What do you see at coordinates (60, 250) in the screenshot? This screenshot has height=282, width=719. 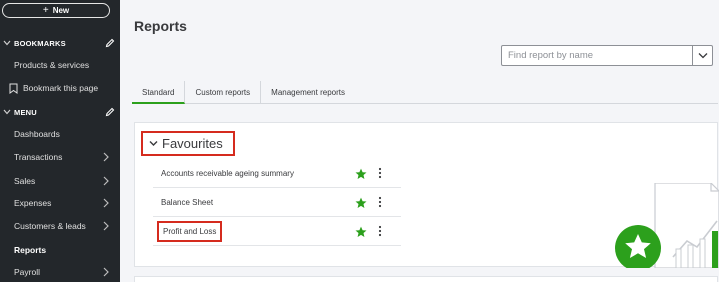 I see `sidebar-item-reports: Reports` at bounding box center [60, 250].